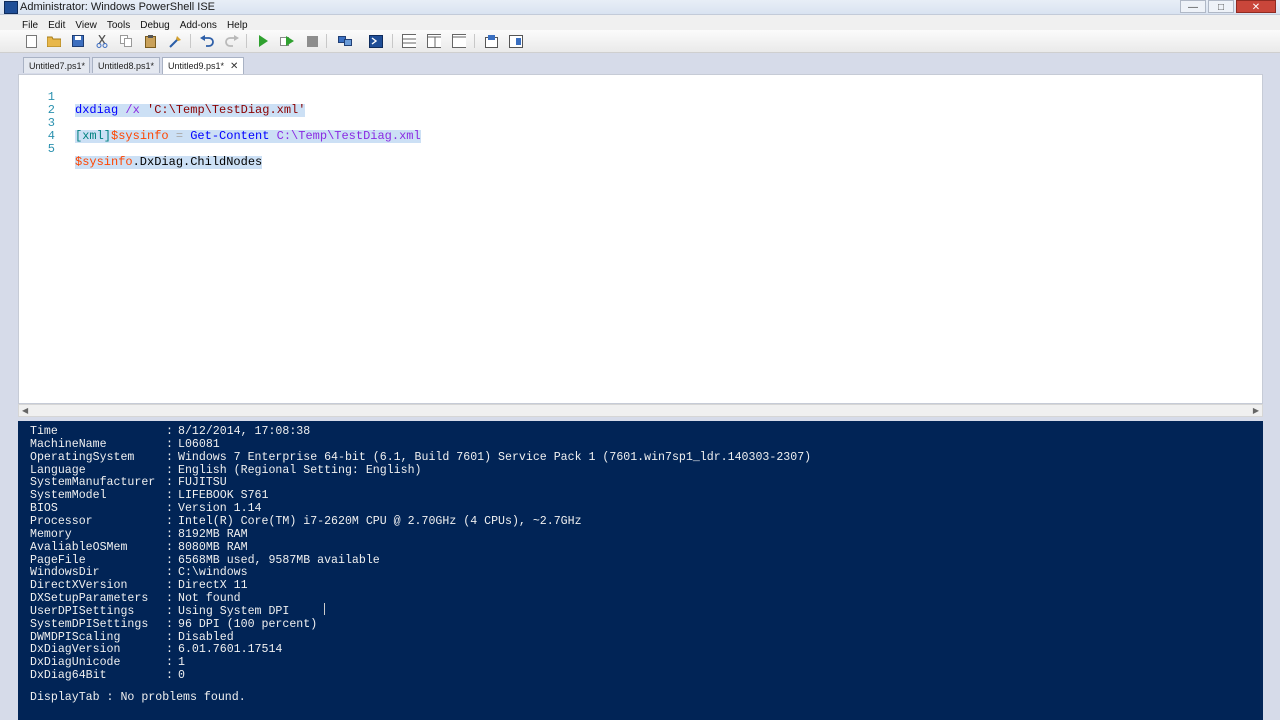  Describe the element at coordinates (213, 573) in the screenshot. I see `console-value: C:\windows` at that location.